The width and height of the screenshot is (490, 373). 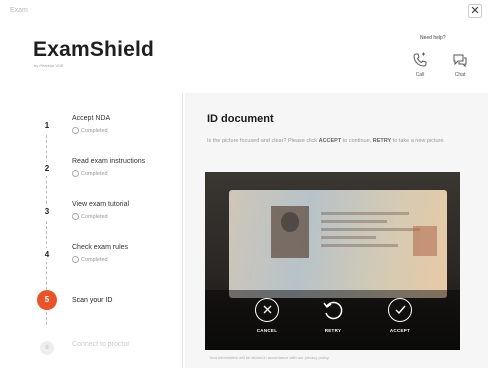 I want to click on step-number: 3, so click(x=47, y=212).